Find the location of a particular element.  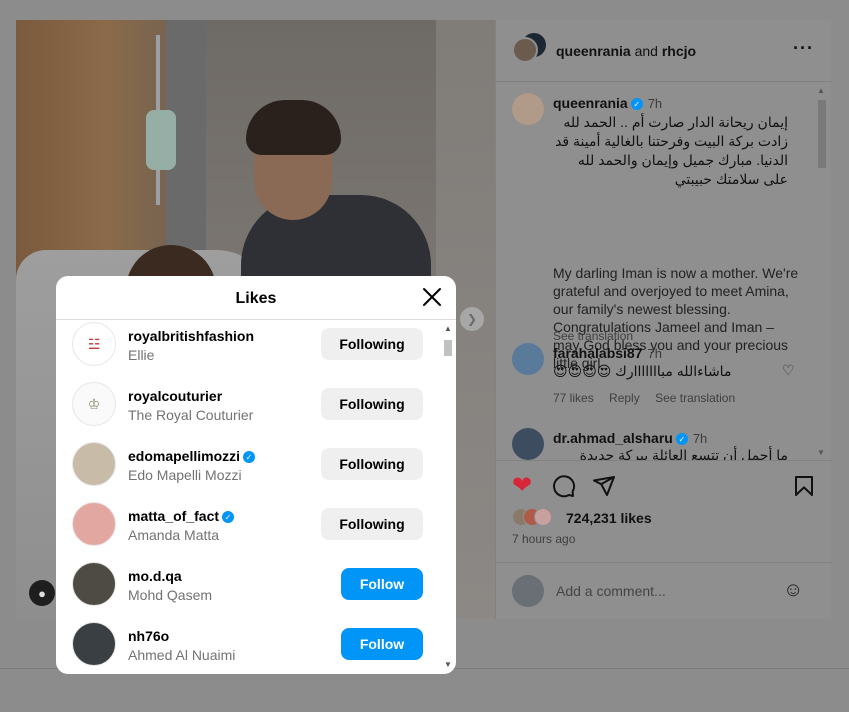

bookmark-icon is located at coordinates (804, 488).